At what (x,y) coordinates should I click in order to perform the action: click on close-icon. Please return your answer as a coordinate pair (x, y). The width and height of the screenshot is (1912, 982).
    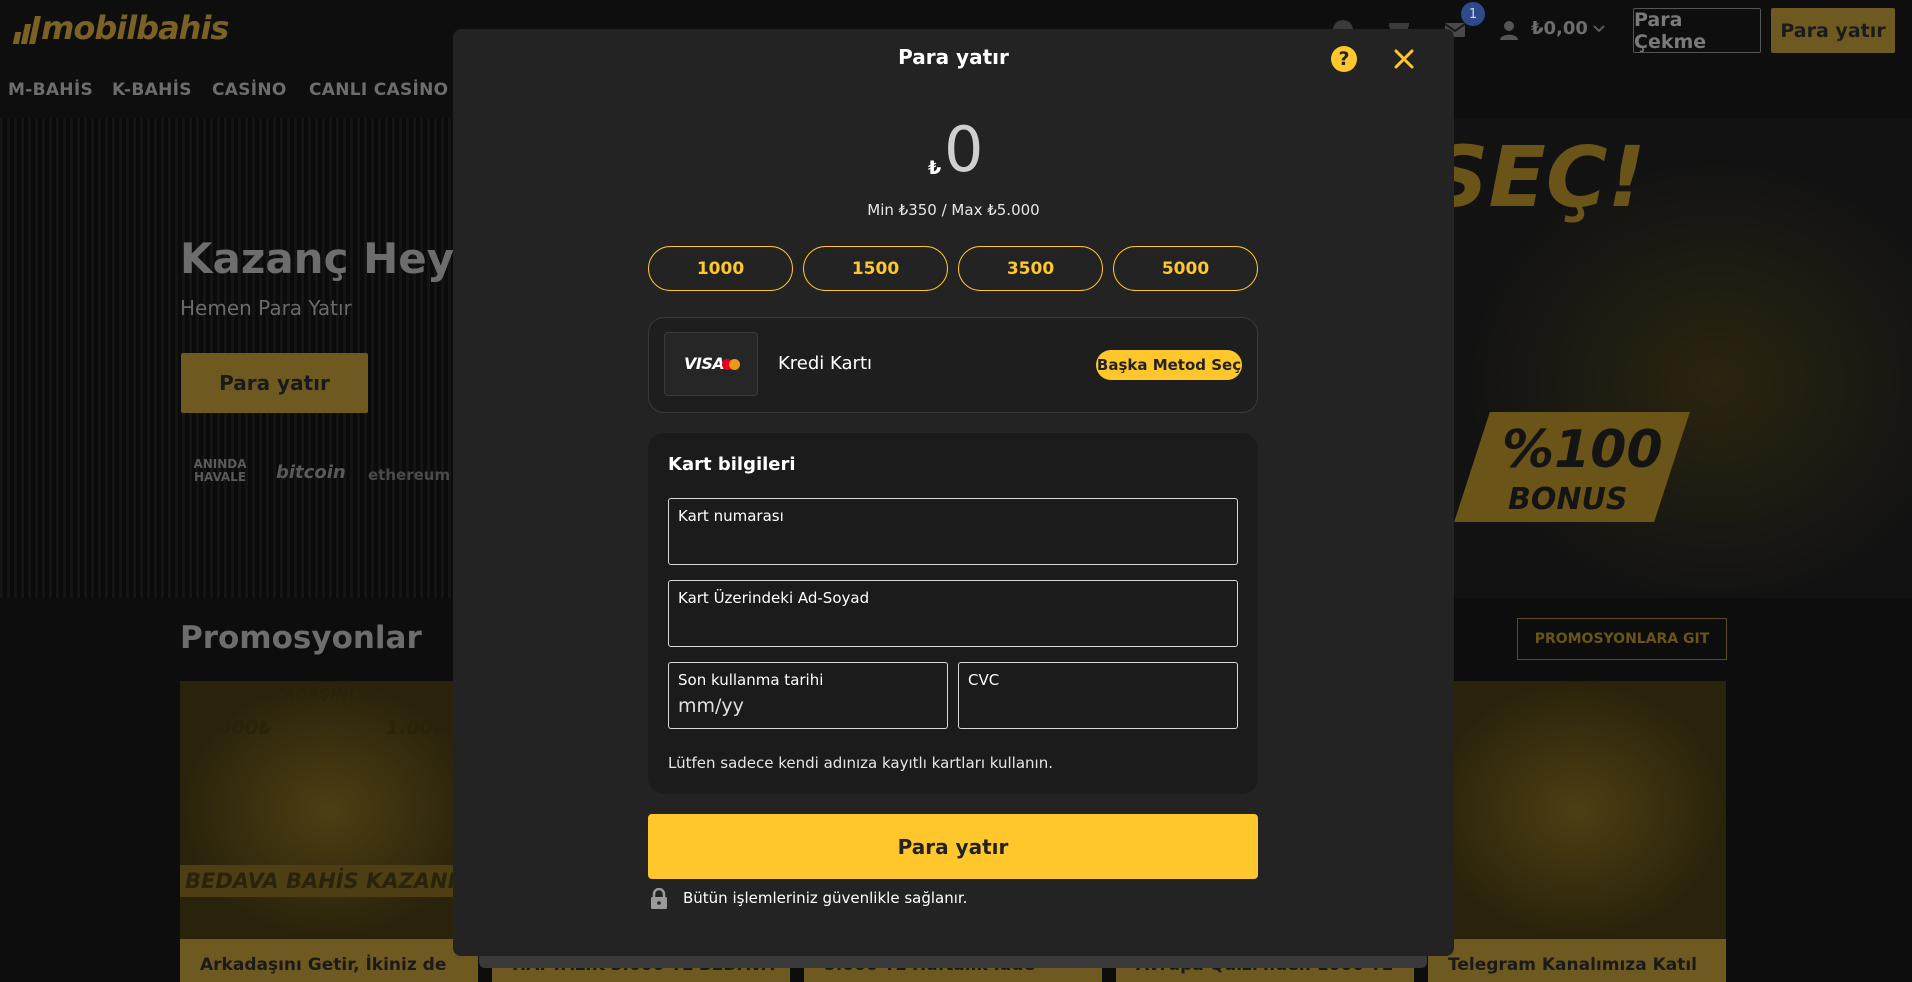
    Looking at the image, I should click on (1404, 59).